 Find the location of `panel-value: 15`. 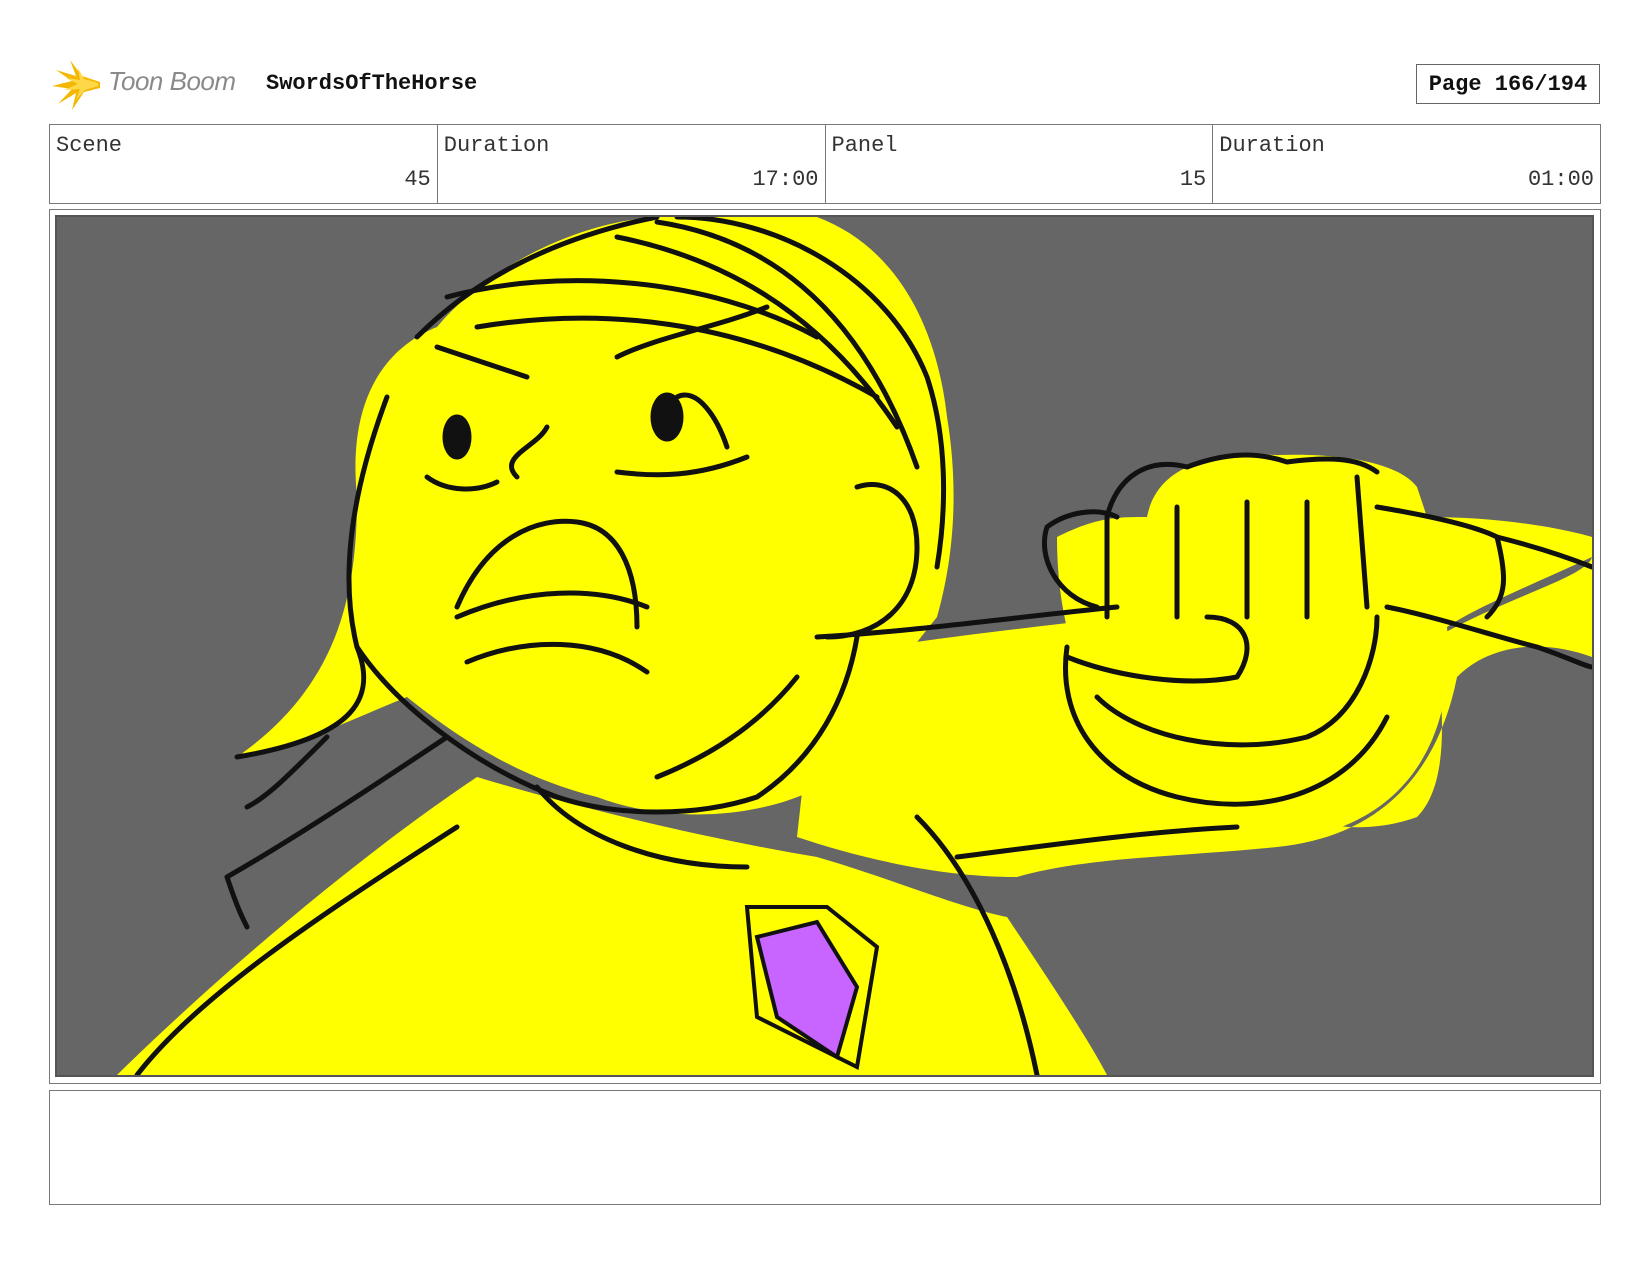

panel-value: 15 is located at coordinates (1193, 179).